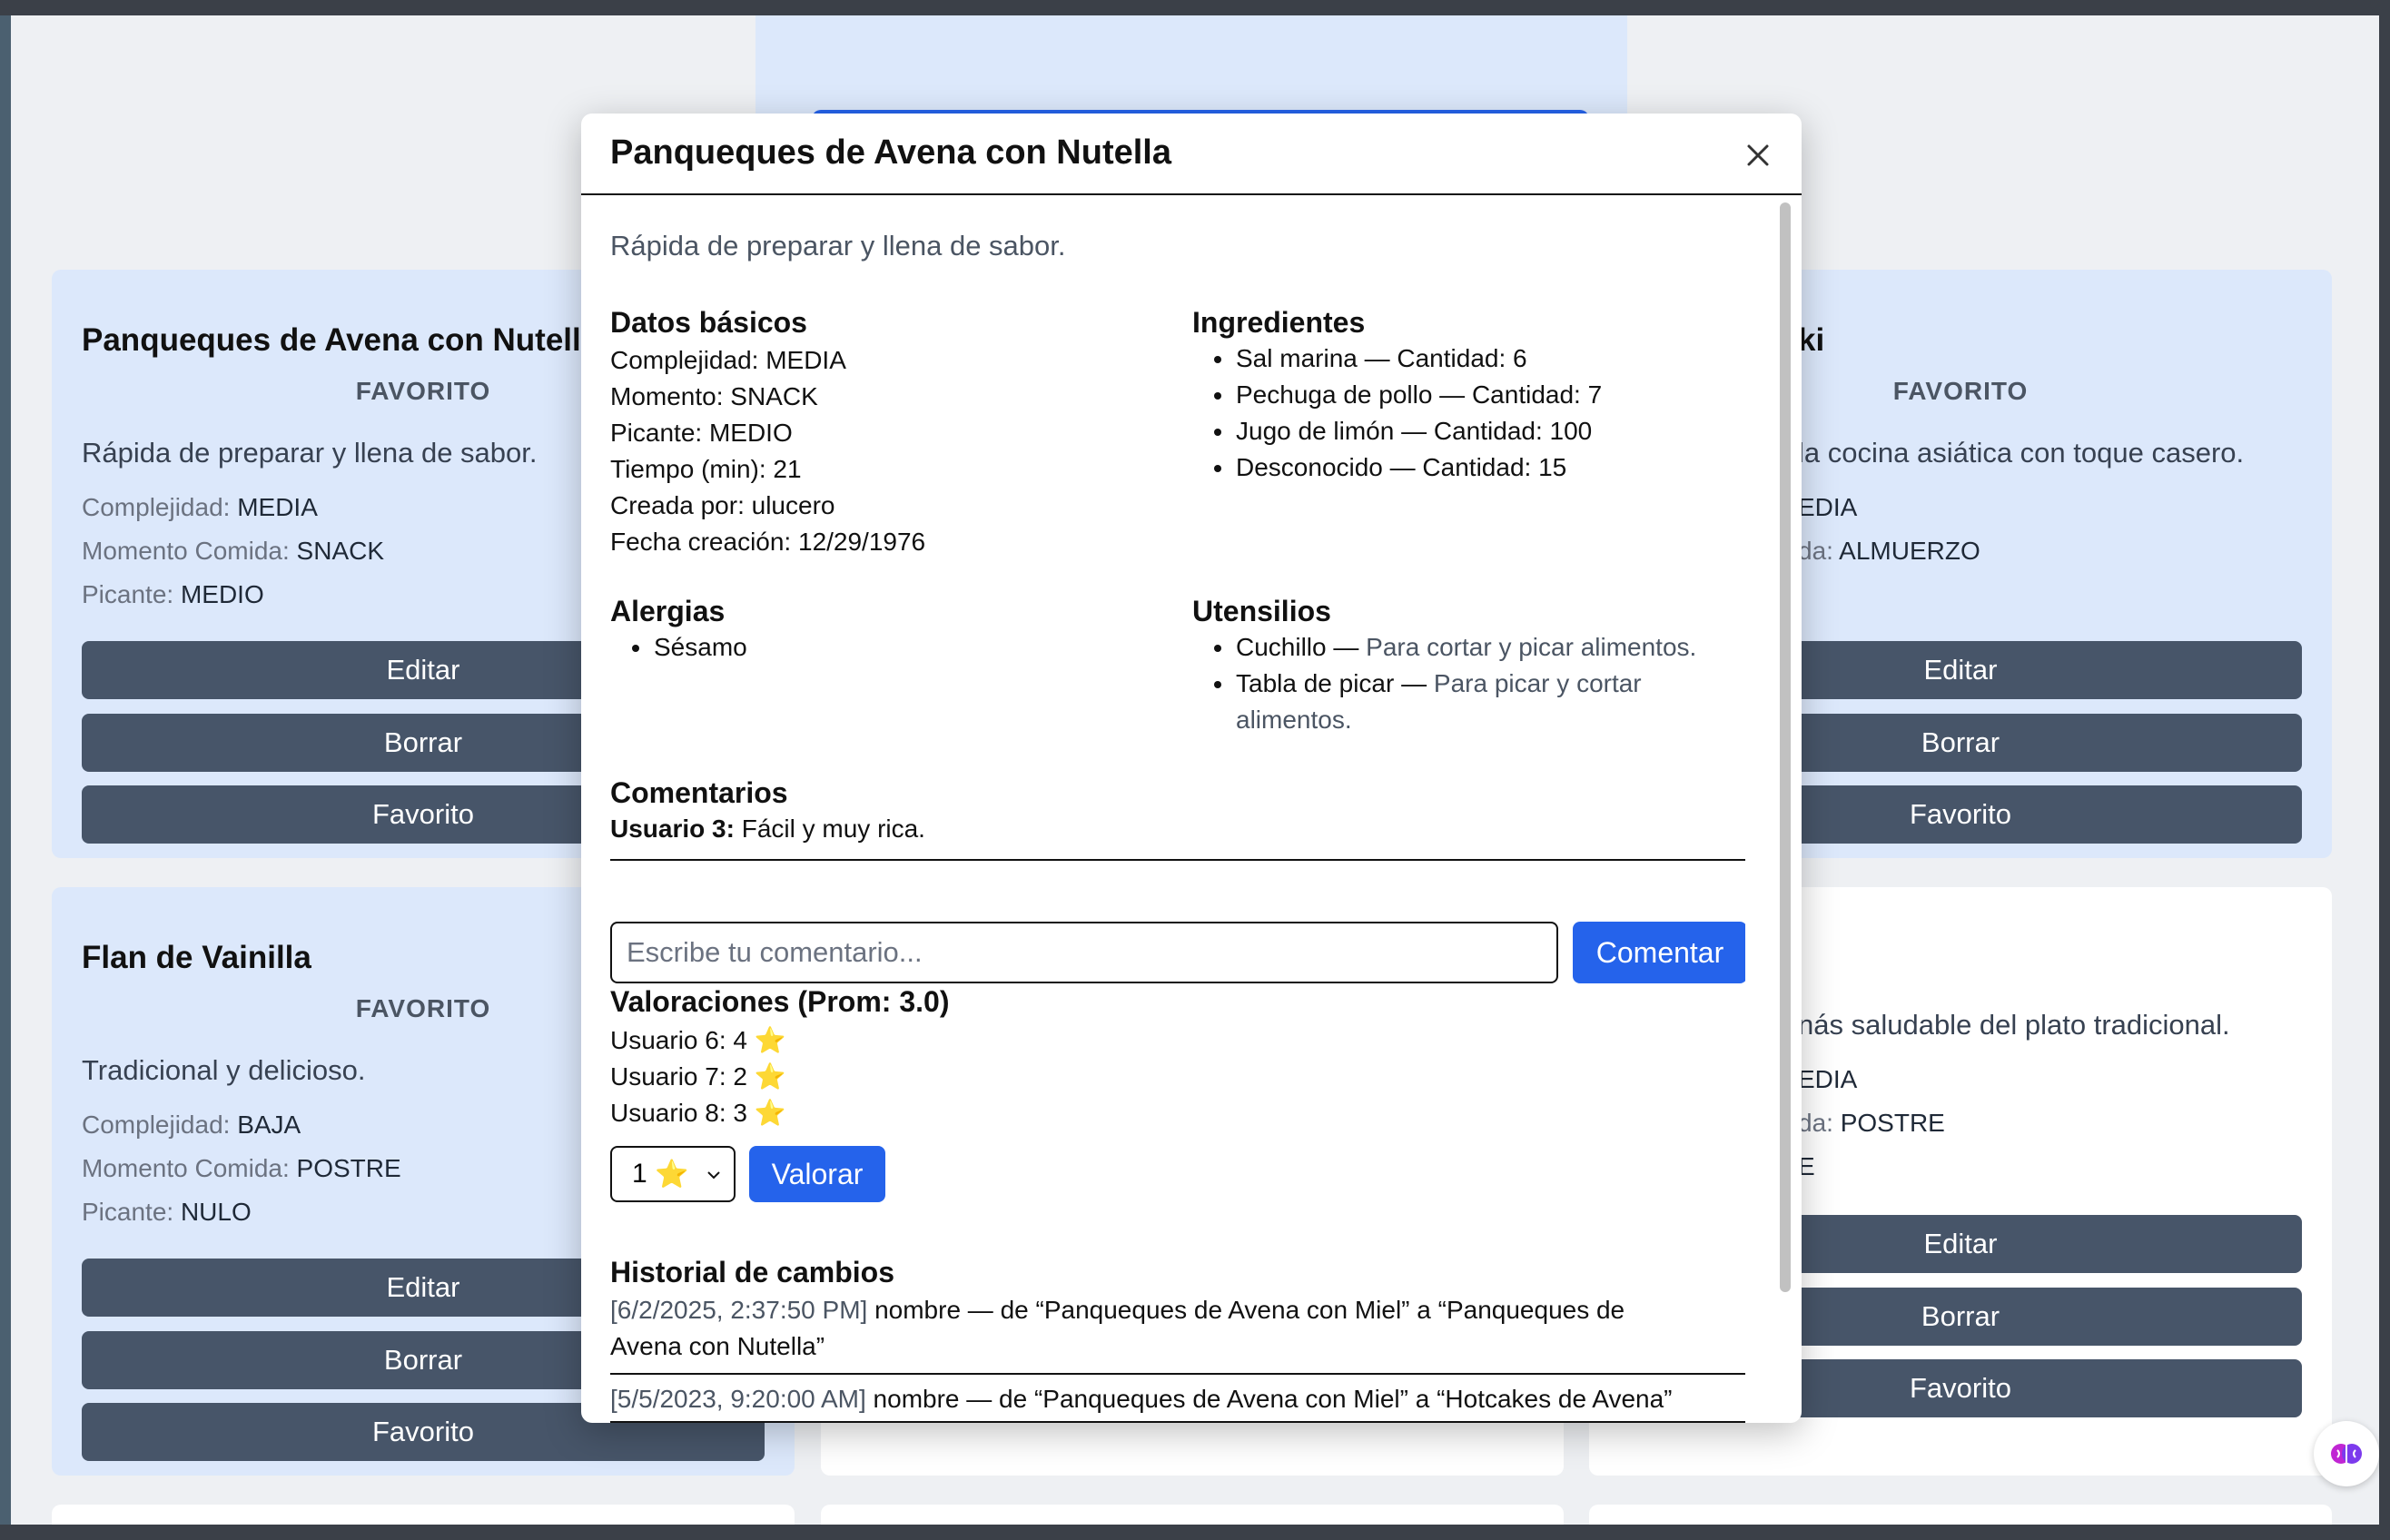 The image size is (2390, 1540). I want to click on comment-item: Usuario 3: Fácil y muy rica., so click(767, 828).